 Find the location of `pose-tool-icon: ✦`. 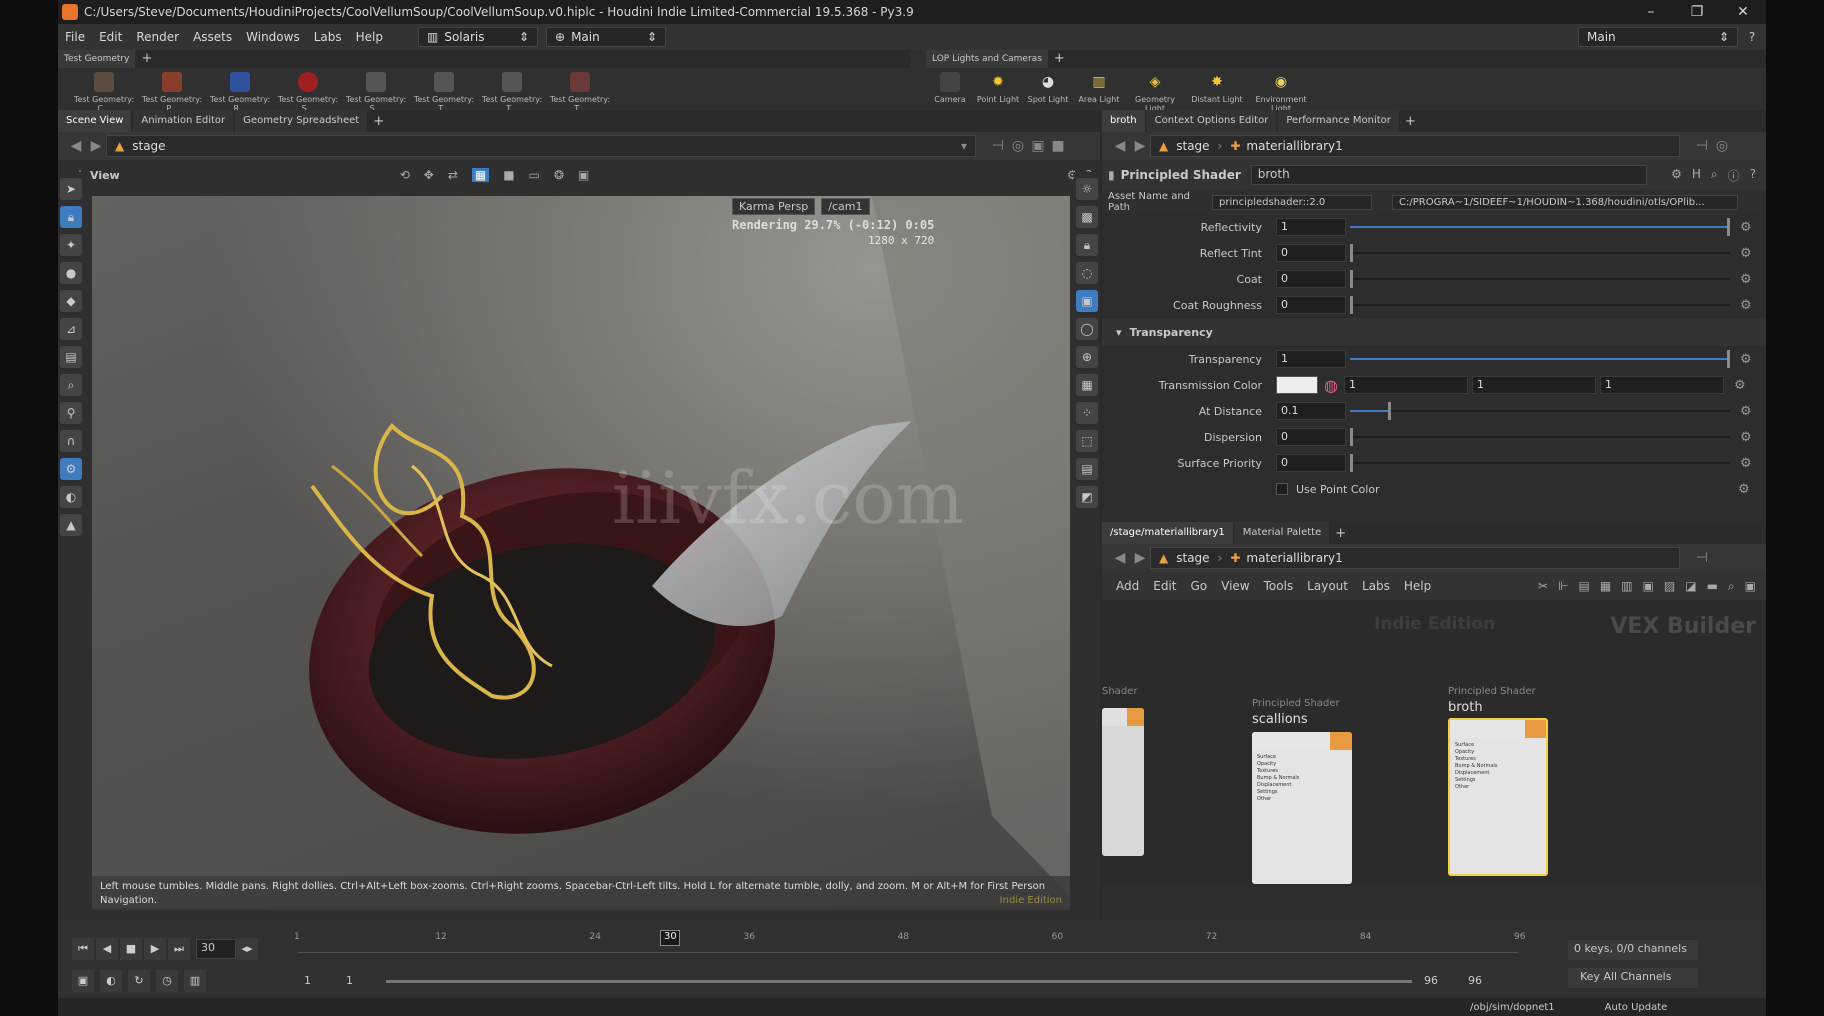

pose-tool-icon: ✦ is located at coordinates (71, 245).